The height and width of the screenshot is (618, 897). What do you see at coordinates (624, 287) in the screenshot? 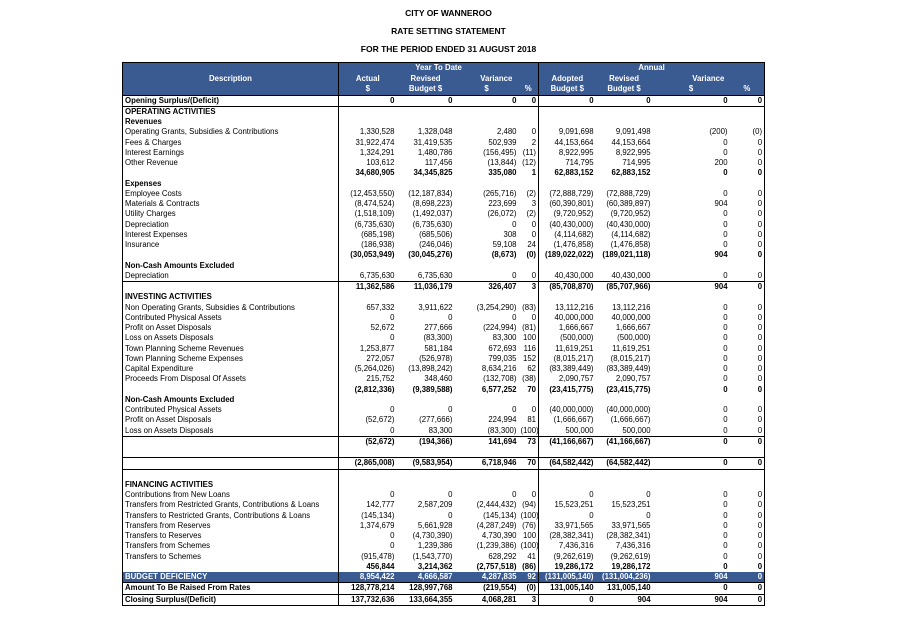
I see `row-value: (85,707,966)` at bounding box center [624, 287].